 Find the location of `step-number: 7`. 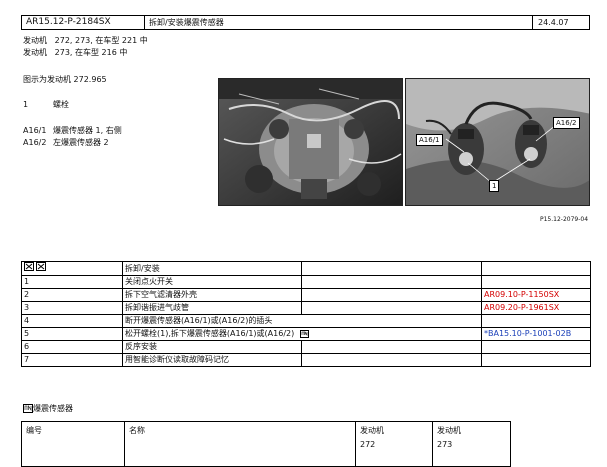

step-number: 7 is located at coordinates (72, 360).